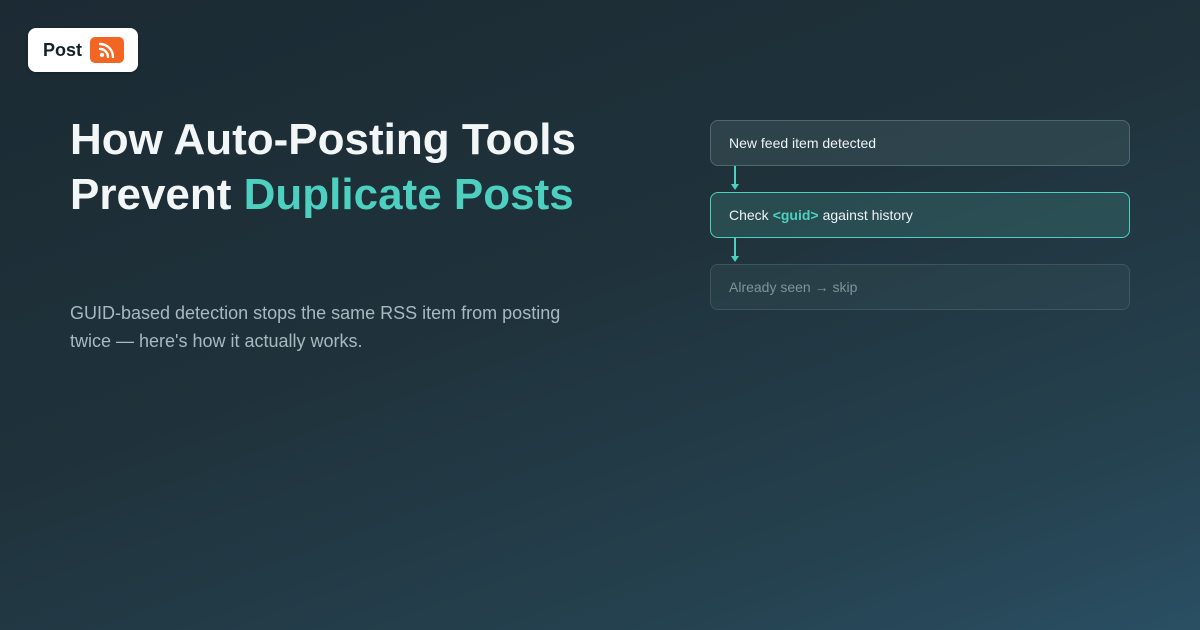 The height and width of the screenshot is (630, 1200). I want to click on flow-step-check-guid: Check <guid> against history, so click(920, 215).